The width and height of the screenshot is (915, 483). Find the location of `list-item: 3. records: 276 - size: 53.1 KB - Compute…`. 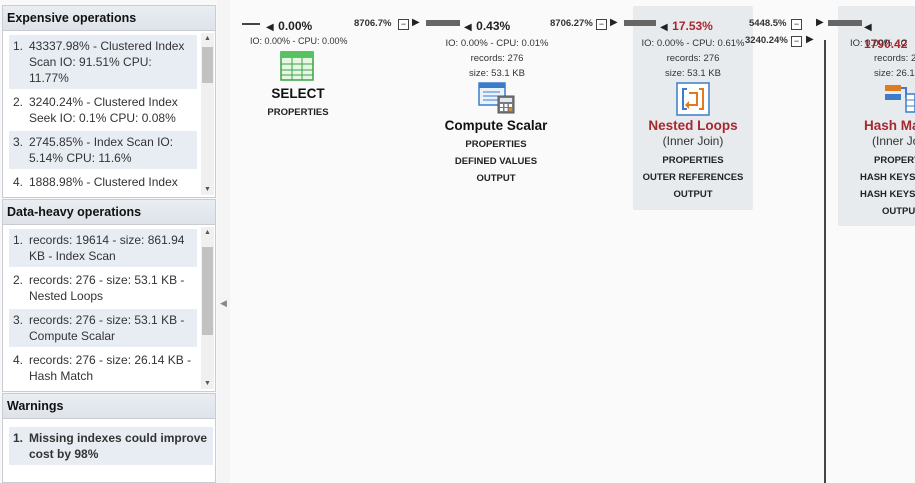

list-item: 3. records: 276 - size: 53.1 KB - Compute… is located at coordinates (103, 328).